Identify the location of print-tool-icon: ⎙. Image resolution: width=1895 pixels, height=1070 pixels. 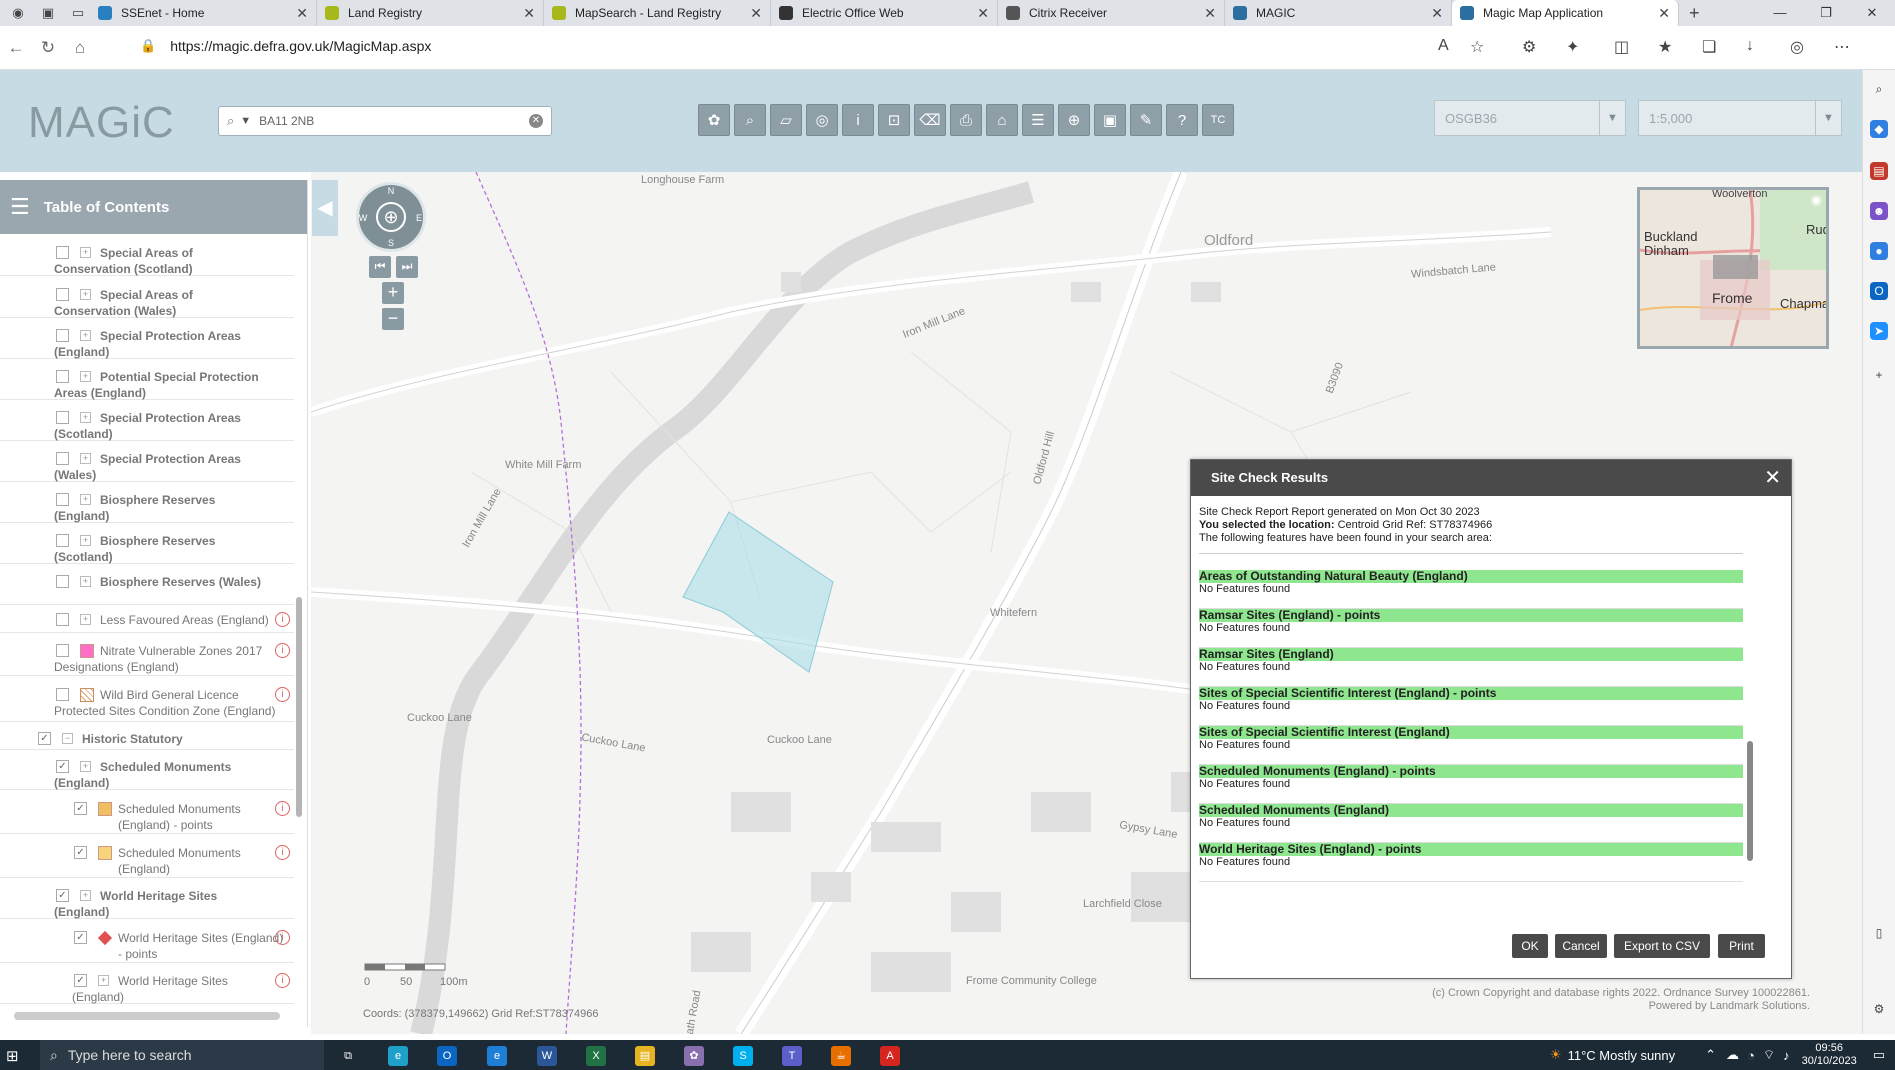
(966, 120).